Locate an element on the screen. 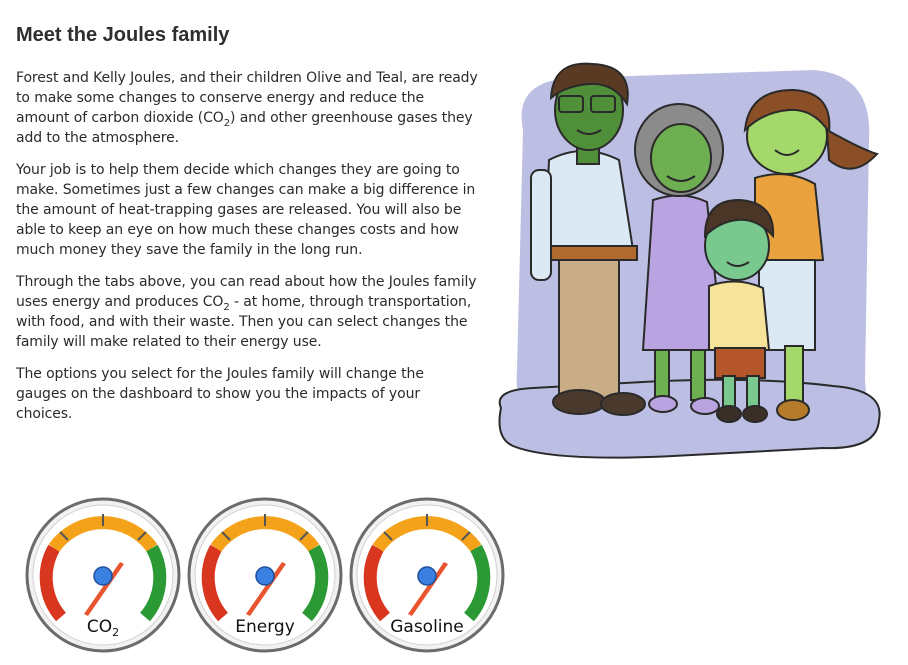 The width and height of the screenshot is (908, 665). co2-gauge-dial: CO2 is located at coordinates (103, 575).